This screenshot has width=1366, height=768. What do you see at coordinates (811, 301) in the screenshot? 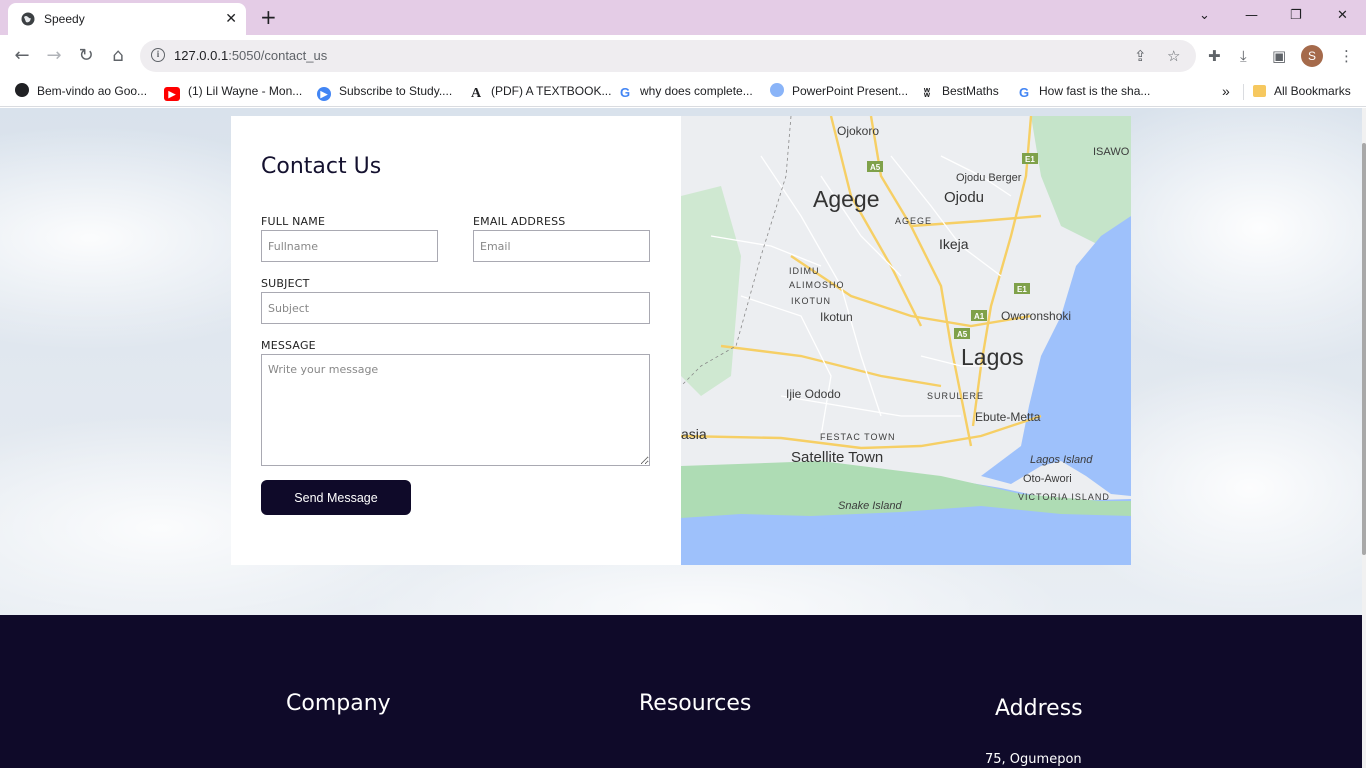
I see `map-label: IKOTUN` at bounding box center [811, 301].